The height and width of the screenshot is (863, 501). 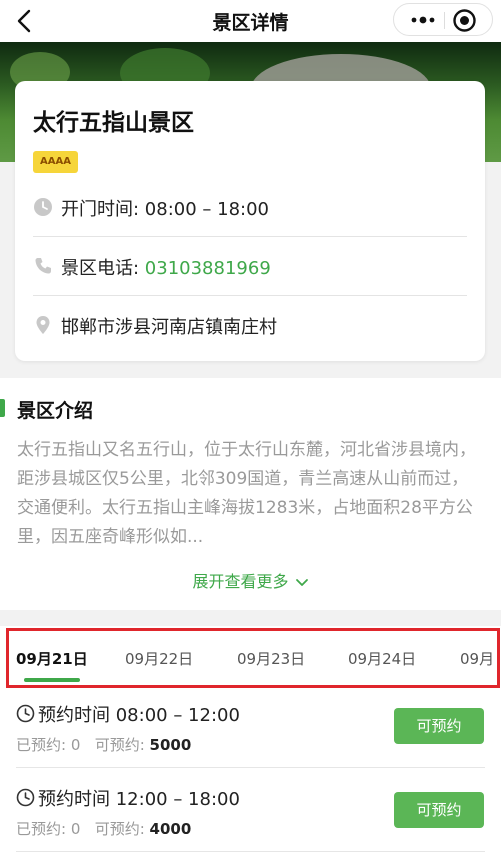 I want to click on available-count: 5000, so click(x=170, y=745).